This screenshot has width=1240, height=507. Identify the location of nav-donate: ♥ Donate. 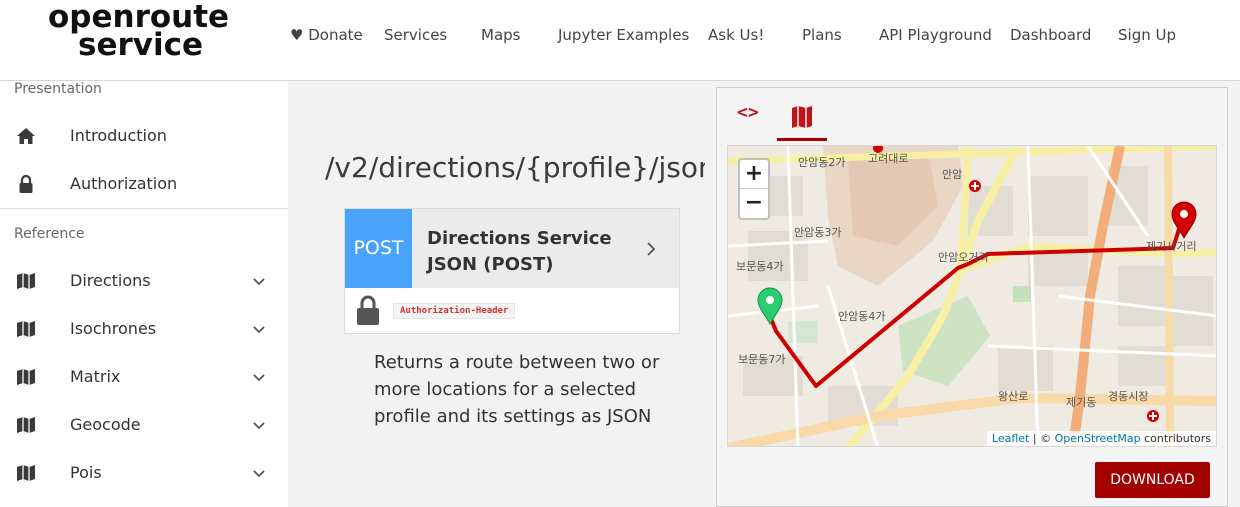
(326, 35).